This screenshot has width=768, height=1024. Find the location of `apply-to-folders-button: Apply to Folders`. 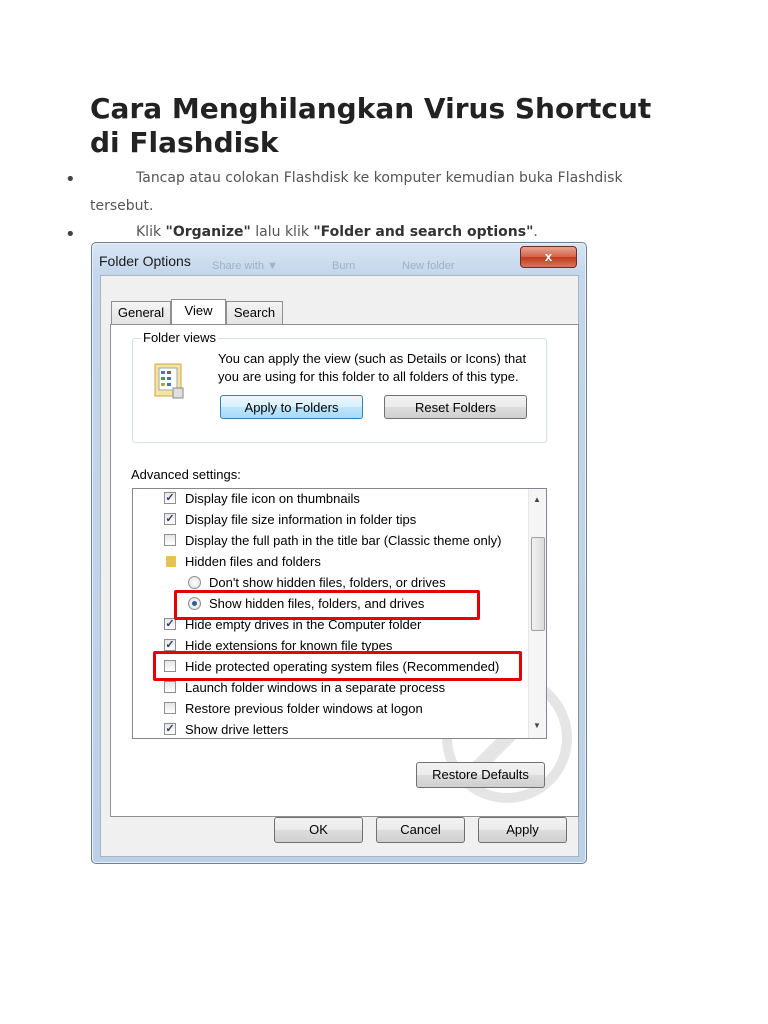

apply-to-folders-button: Apply to Folders is located at coordinates (291, 407).